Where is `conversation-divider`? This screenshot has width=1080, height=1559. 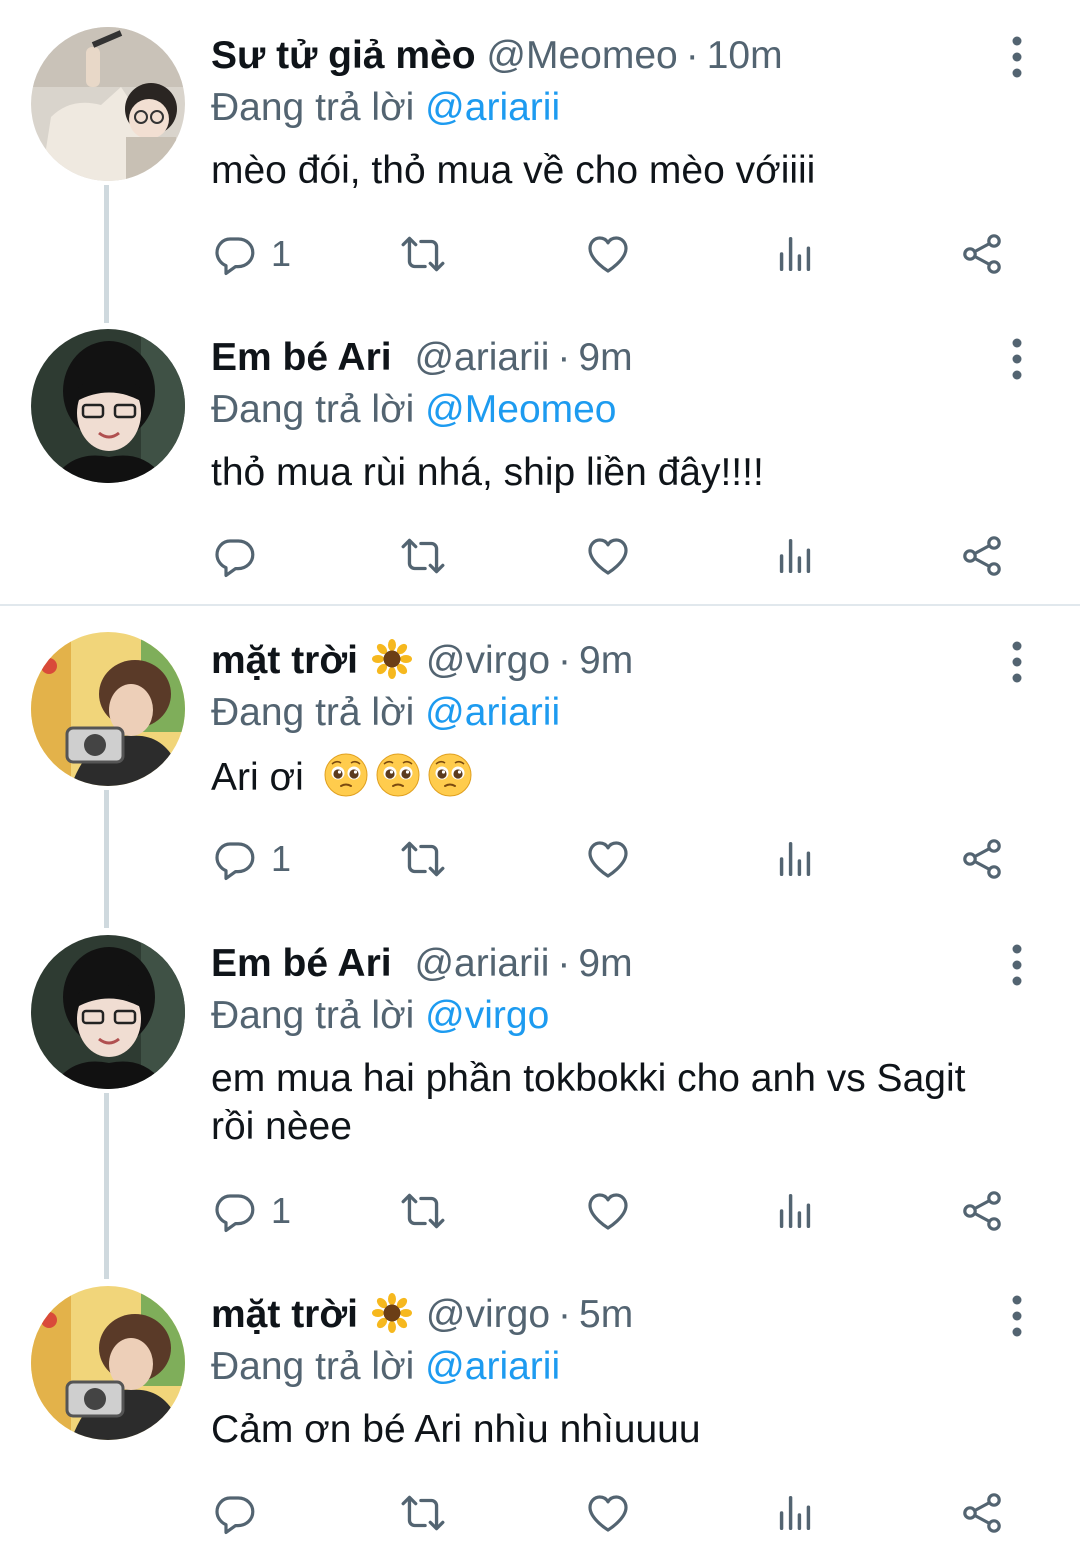
conversation-divider is located at coordinates (540, 605).